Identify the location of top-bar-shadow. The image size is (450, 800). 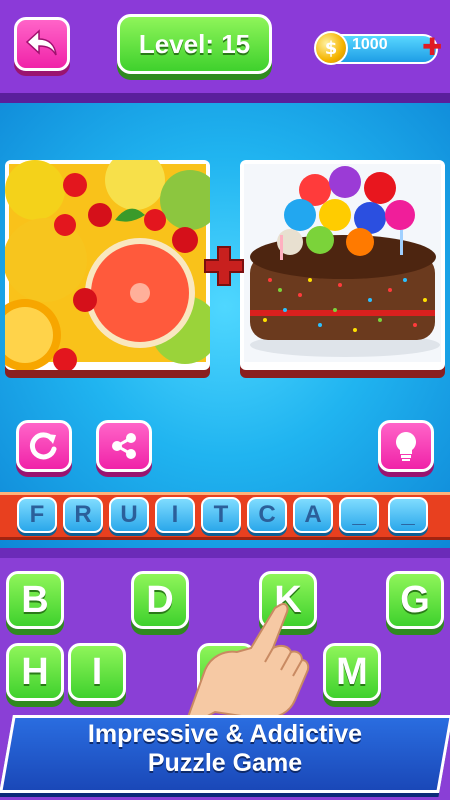
(225, 98).